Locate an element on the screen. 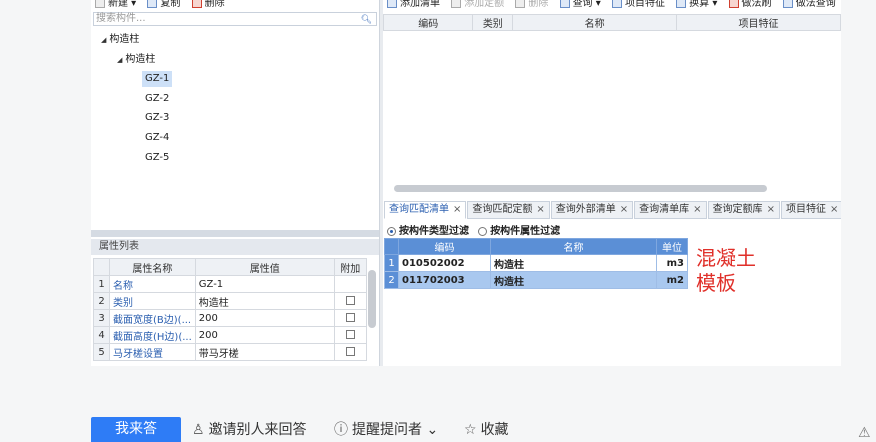  delete-icon is located at coordinates (196, 4).